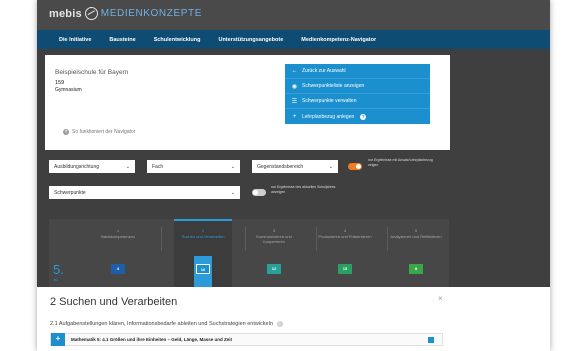  What do you see at coordinates (68, 90) in the screenshot?
I see `school-type: Gymnasium` at bounding box center [68, 90].